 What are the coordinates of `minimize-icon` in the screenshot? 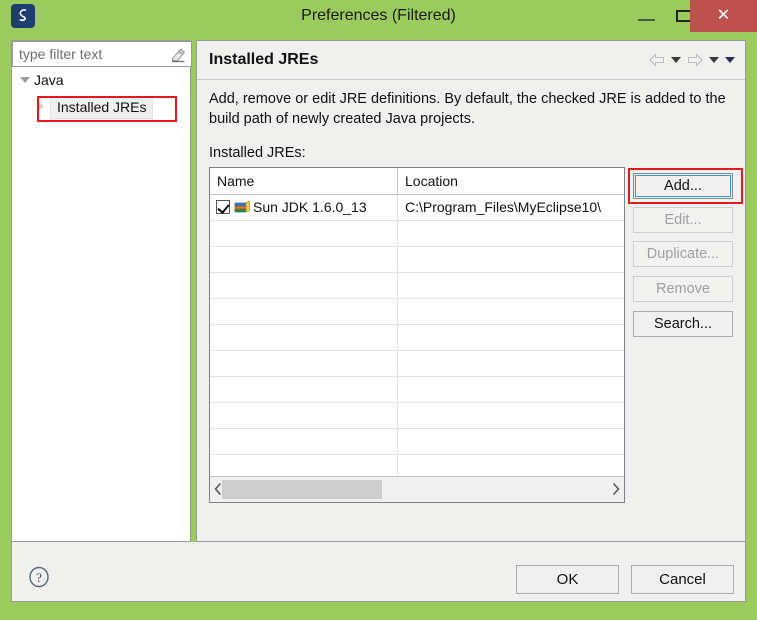 It's located at (646, 20).